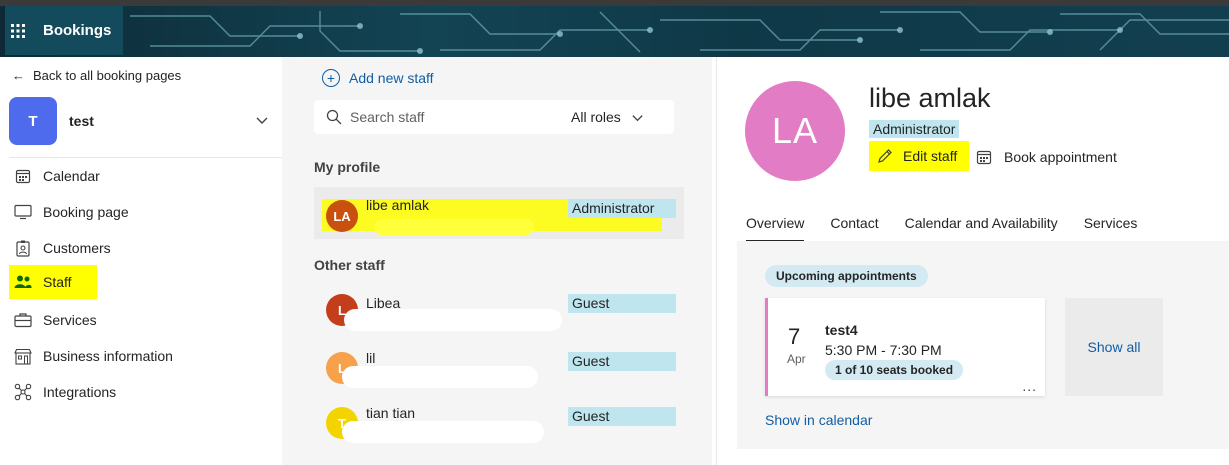 This screenshot has height=465, width=1229. Describe the element at coordinates (347, 167) in the screenshot. I see `my-profile-heading: My profile` at that location.